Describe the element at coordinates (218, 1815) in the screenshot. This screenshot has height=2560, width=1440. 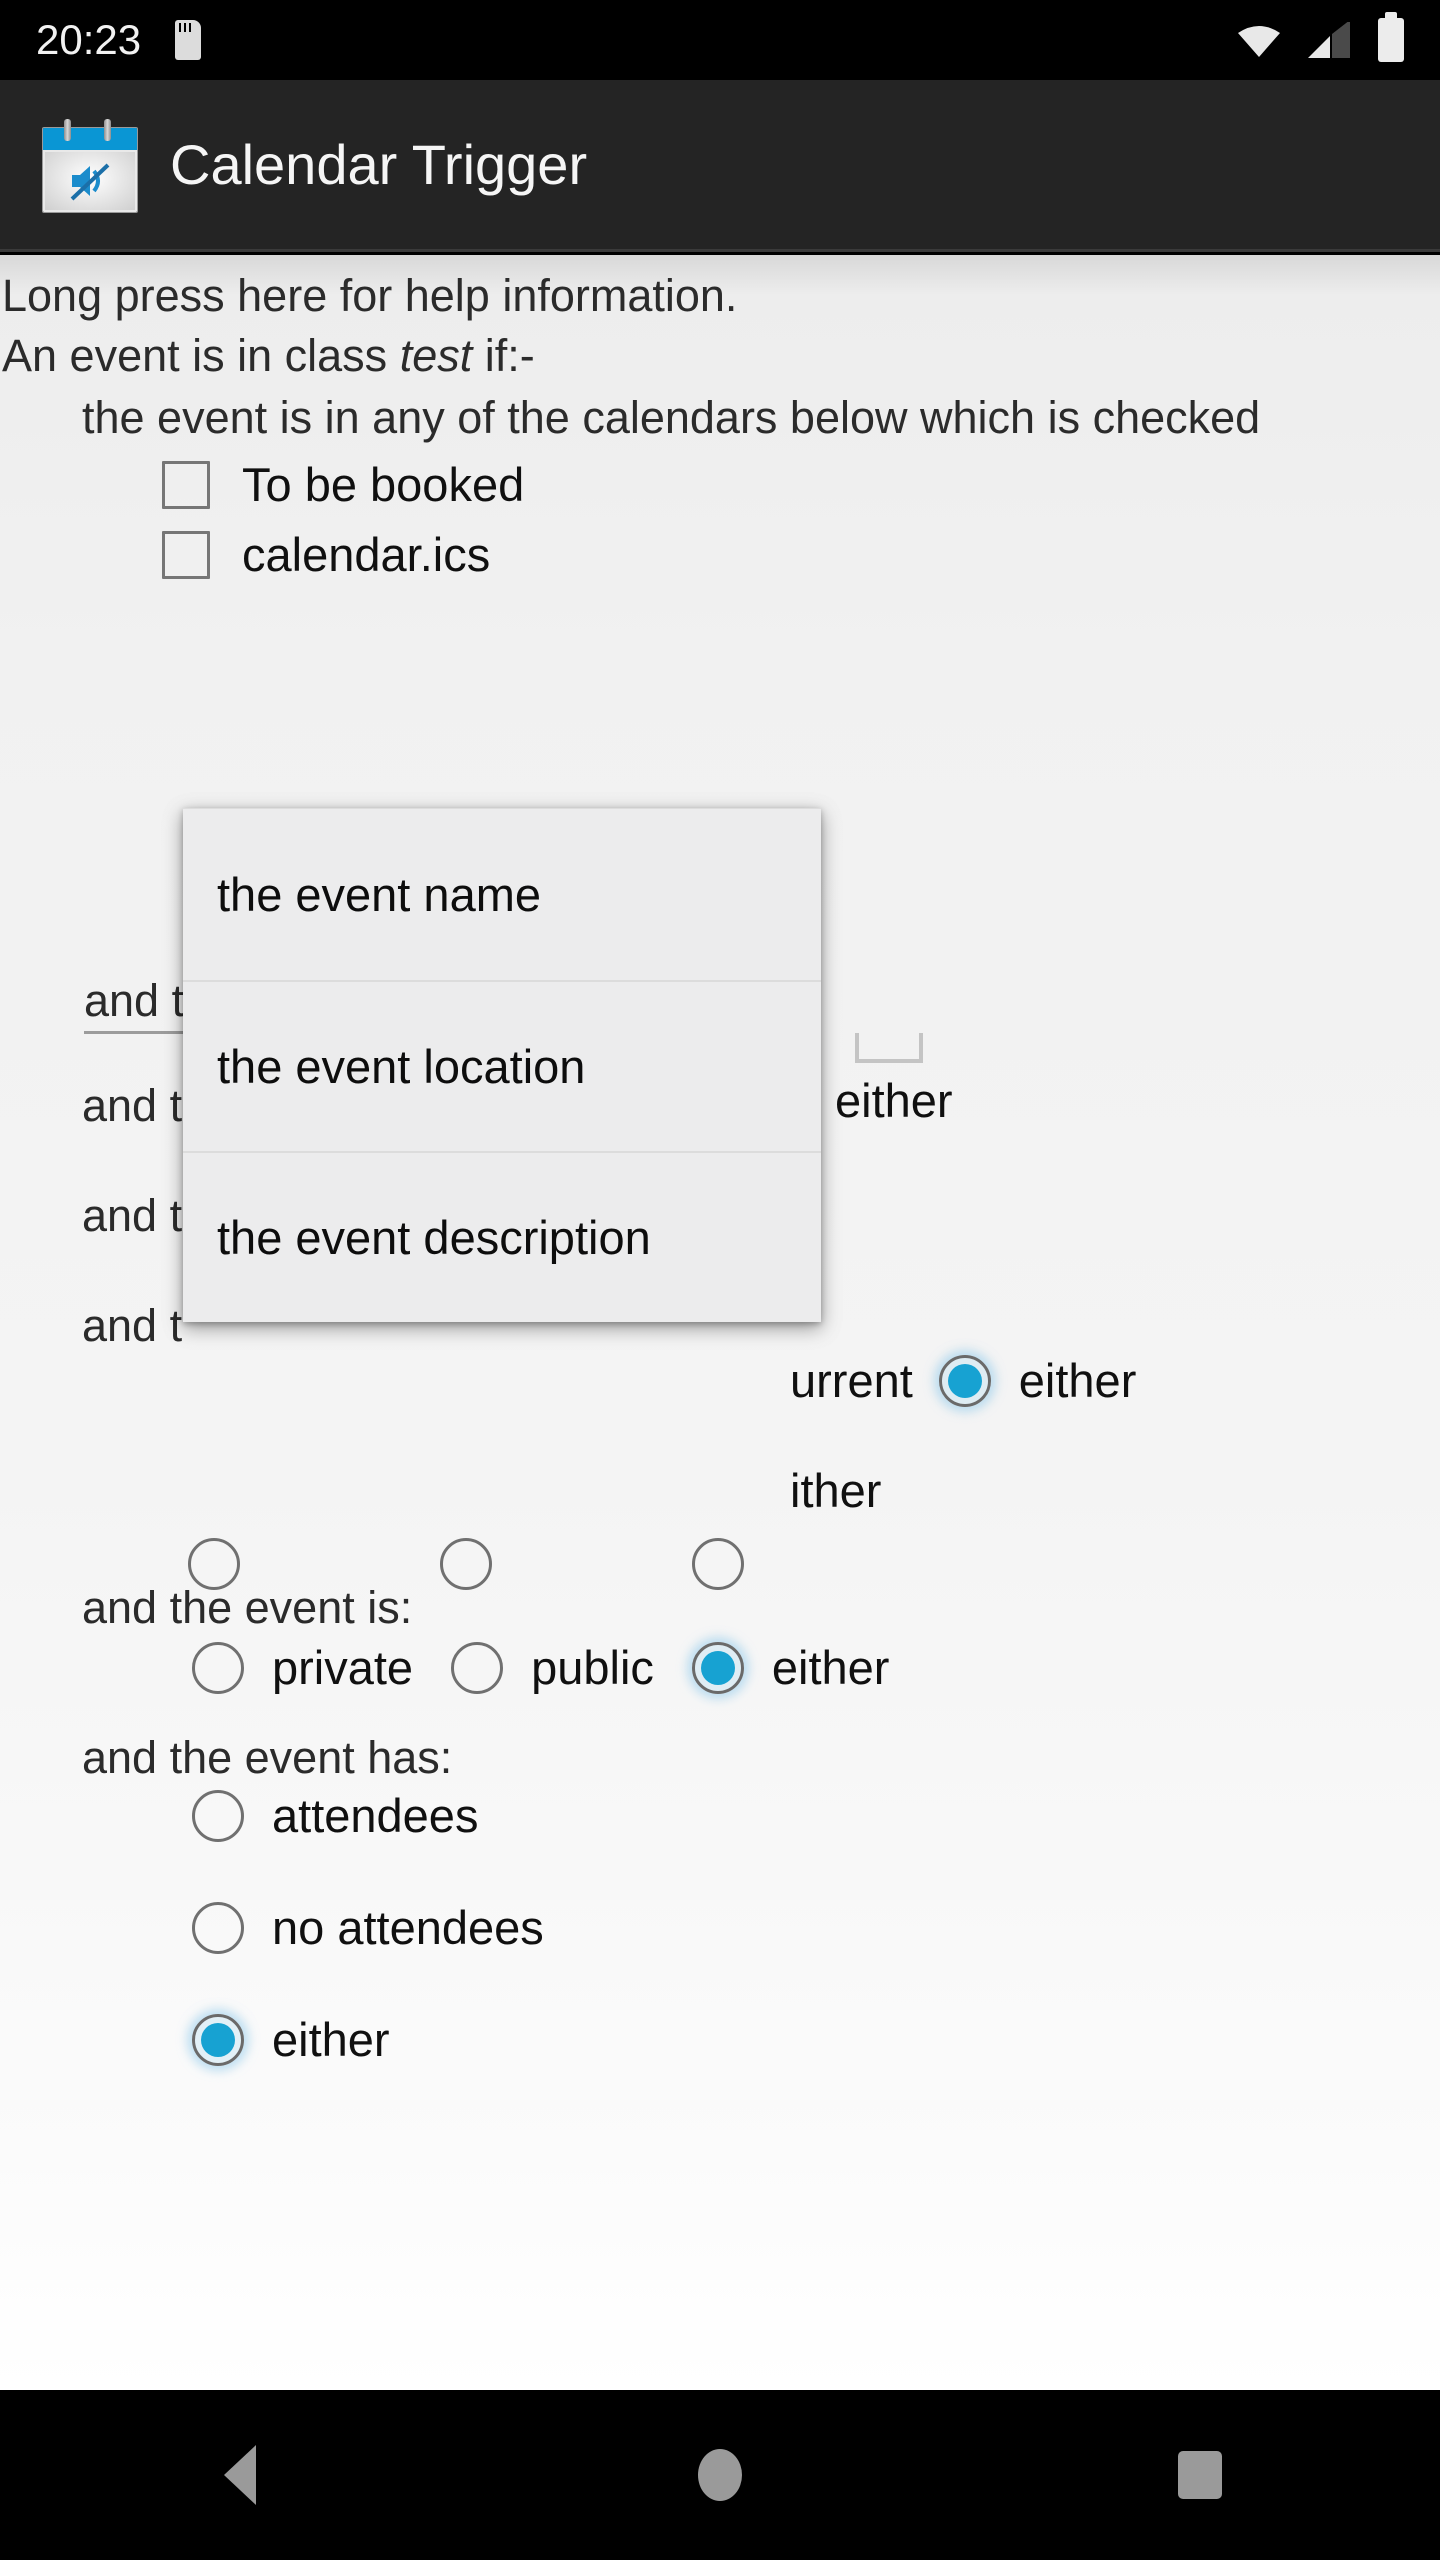
I see `radio-attendees` at that location.